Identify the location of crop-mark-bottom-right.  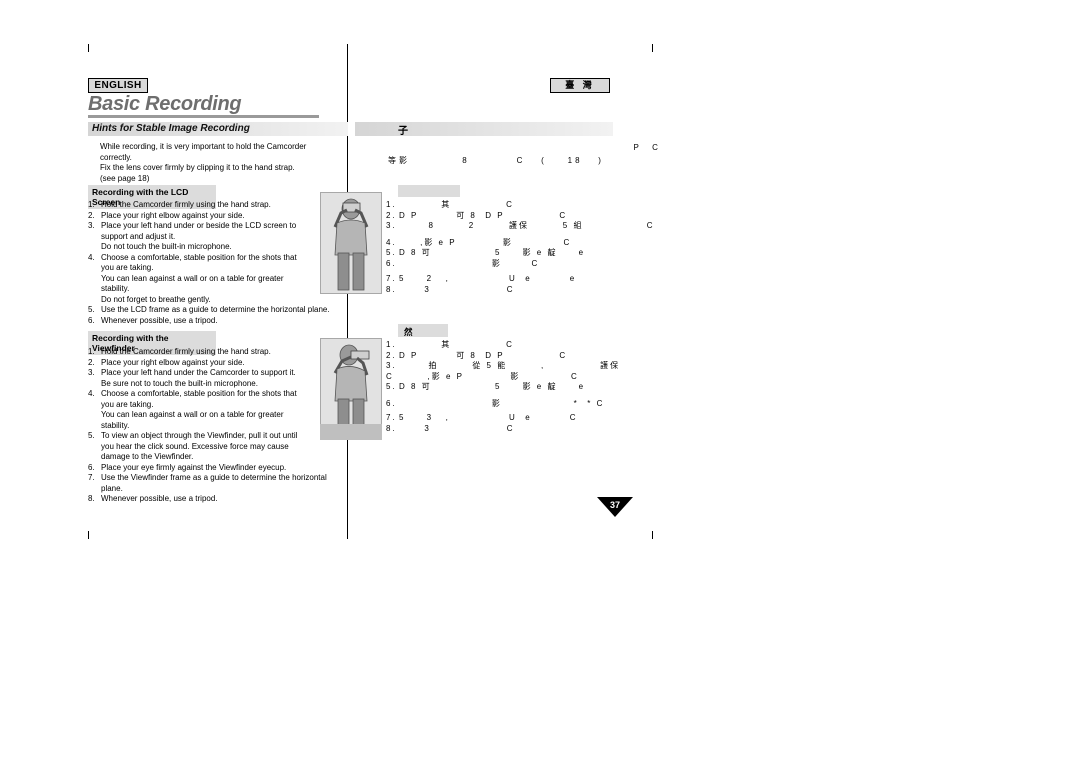
(652, 535).